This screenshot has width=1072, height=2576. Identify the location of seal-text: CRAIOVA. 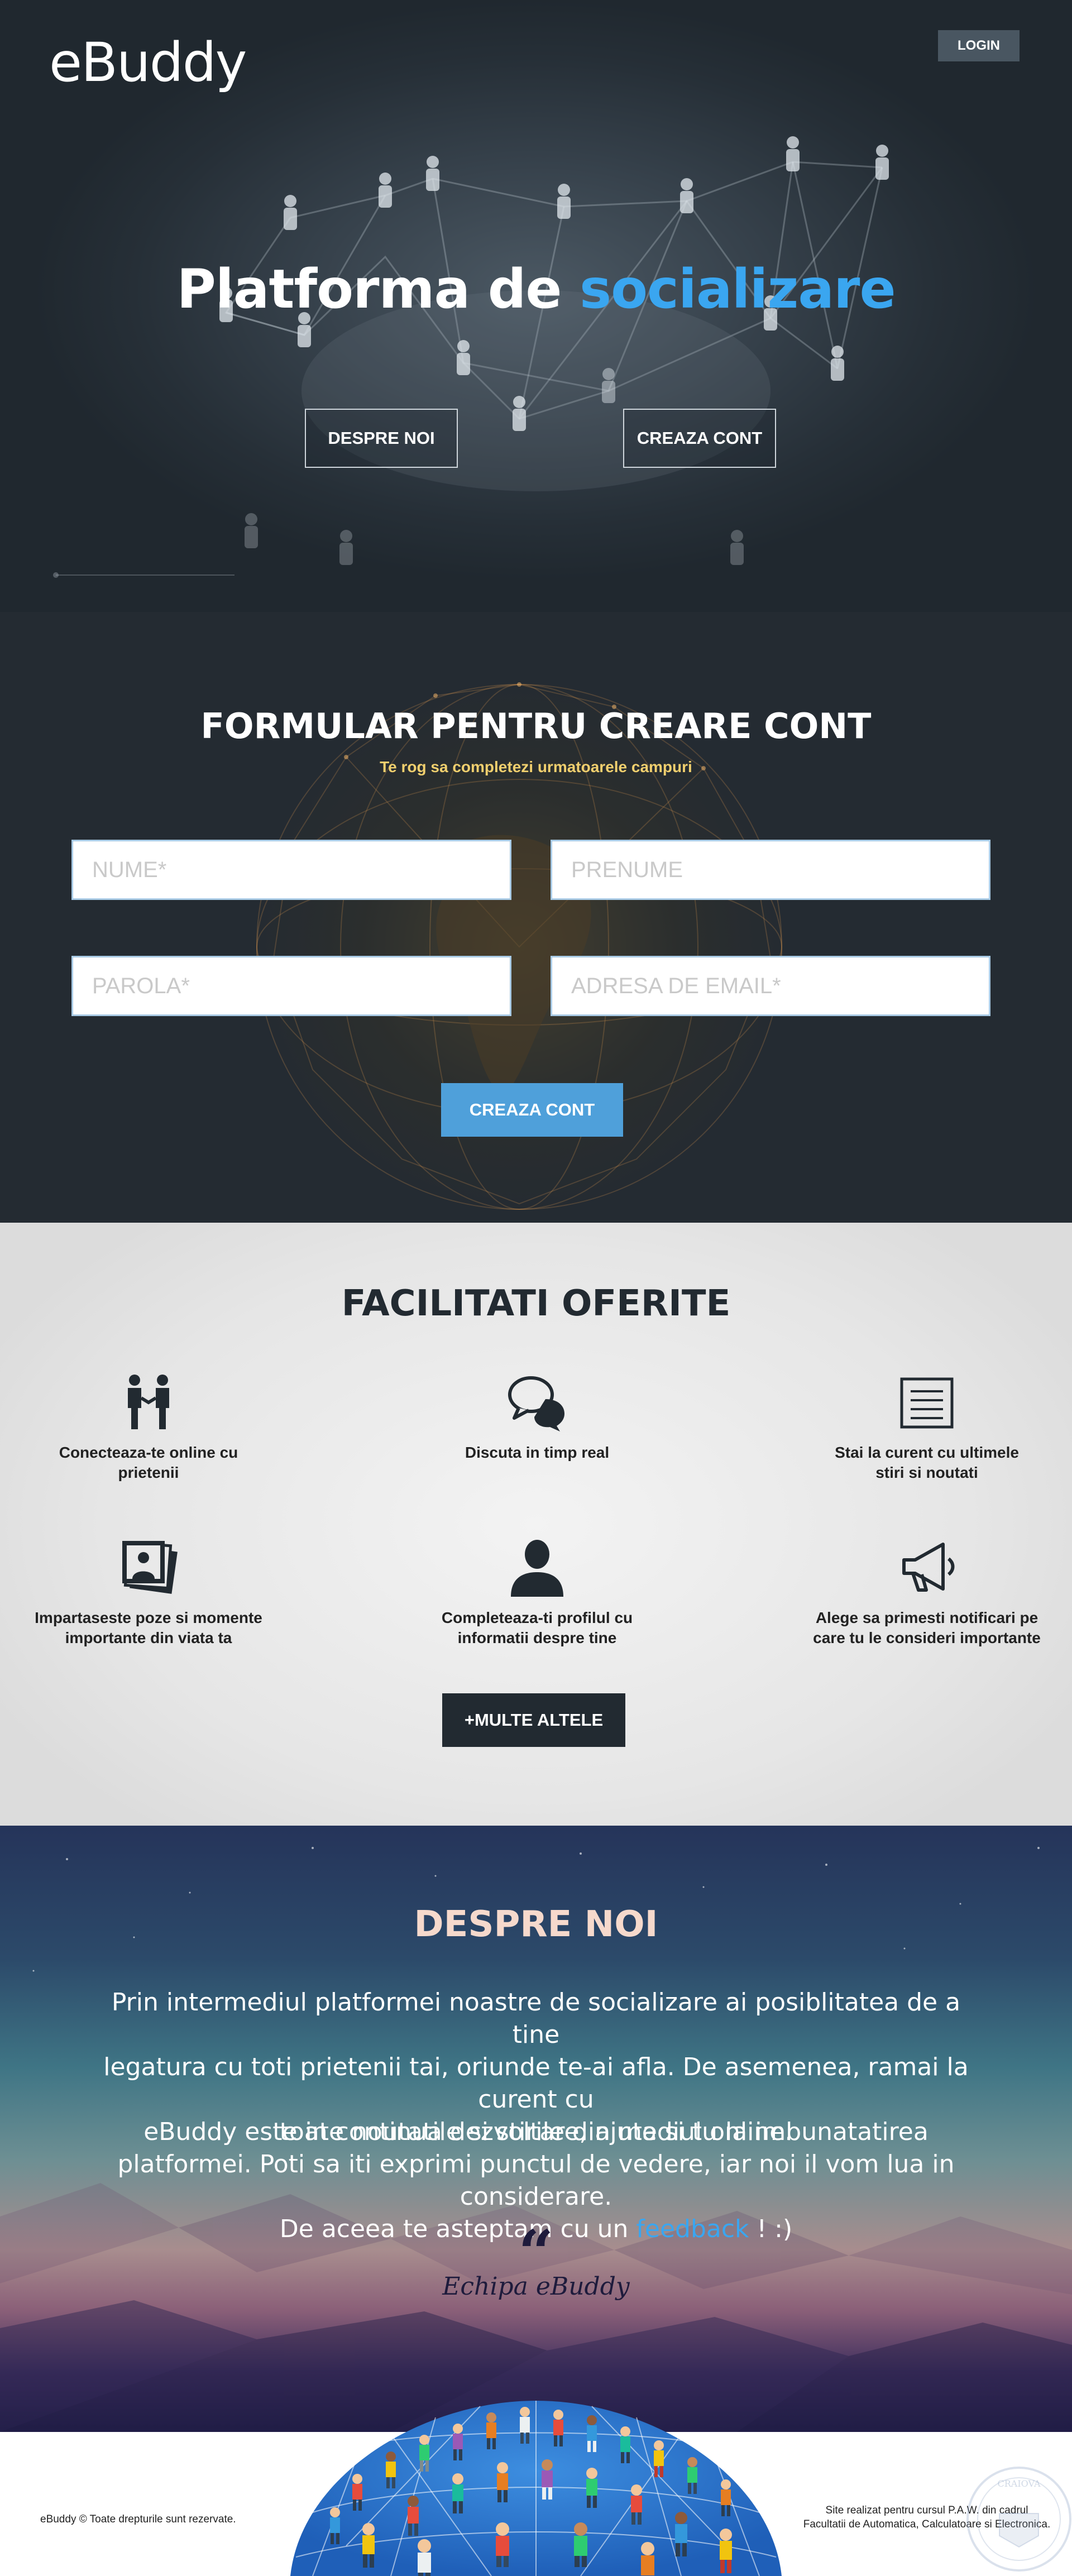
(1019, 2483).